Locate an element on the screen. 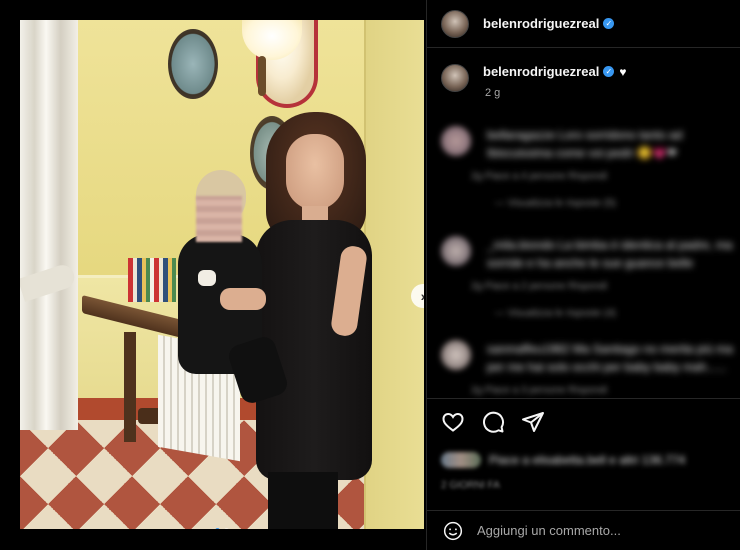 The height and width of the screenshot is (550, 740). carousel-dot is located at coordinates (226, 528).